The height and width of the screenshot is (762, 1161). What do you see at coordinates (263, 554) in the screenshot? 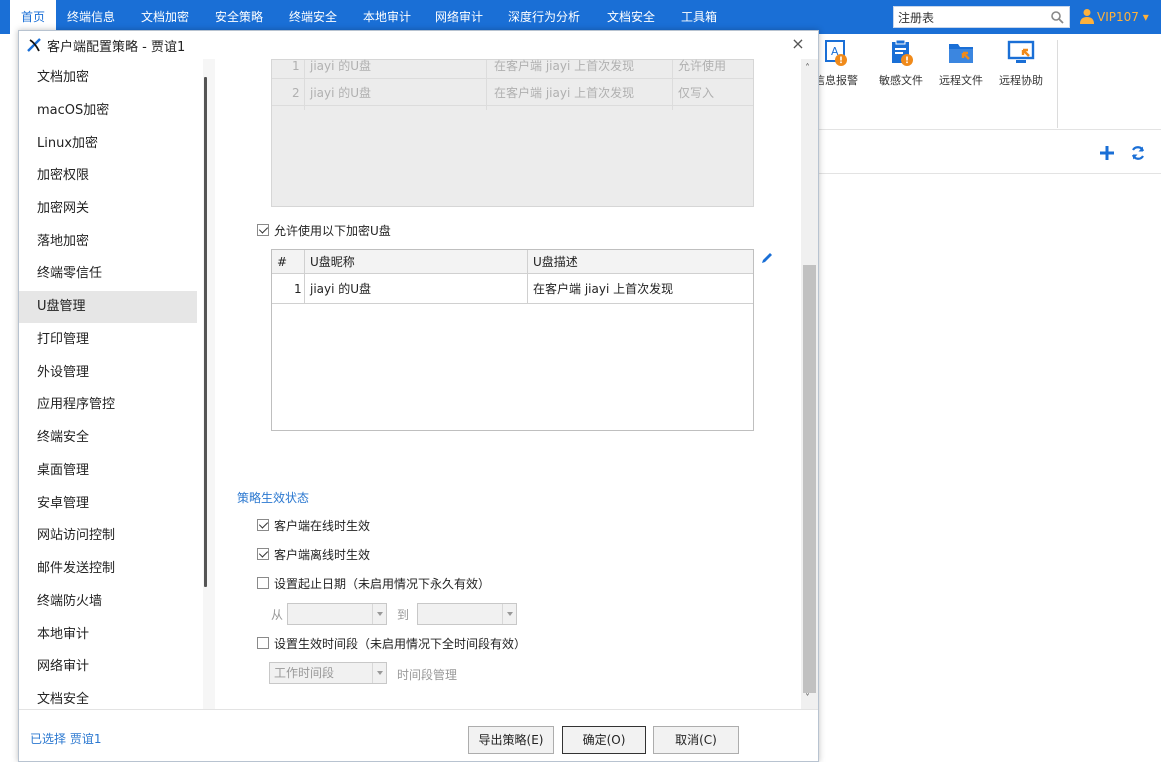
I see `offline-effective-checkbox` at bounding box center [263, 554].